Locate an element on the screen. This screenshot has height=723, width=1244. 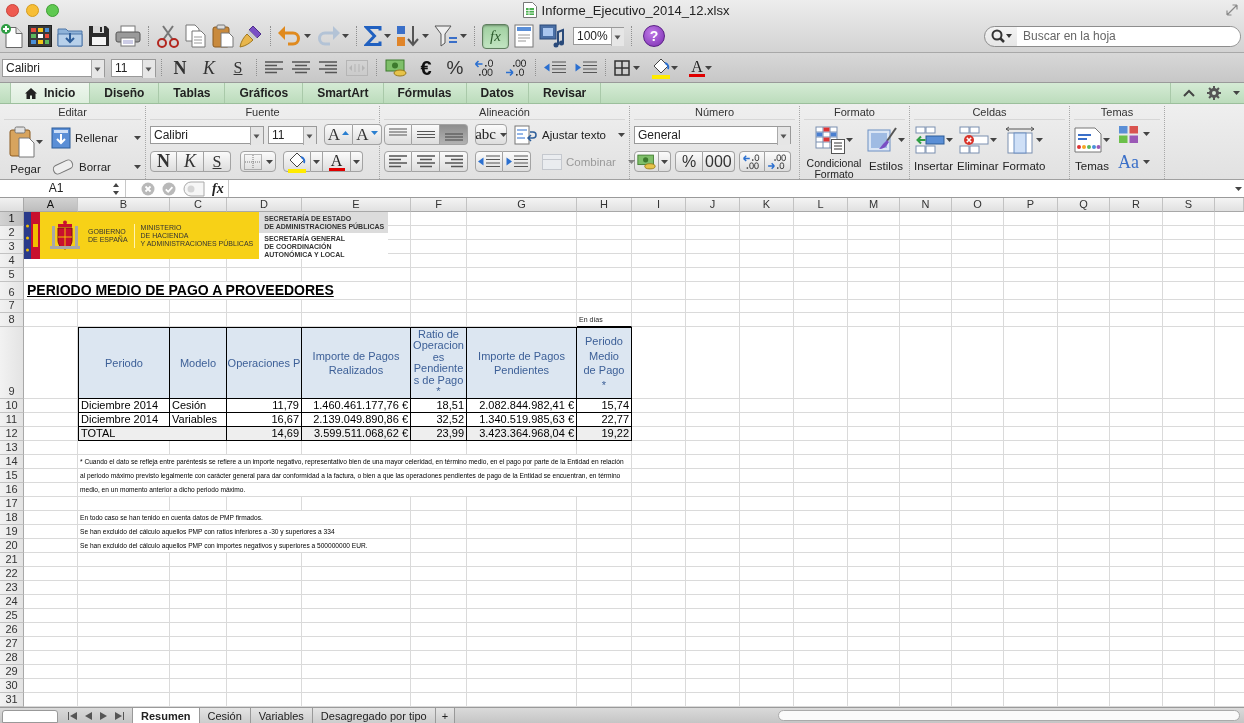
delete-button: Eliminar is located at coordinates (978, 151).